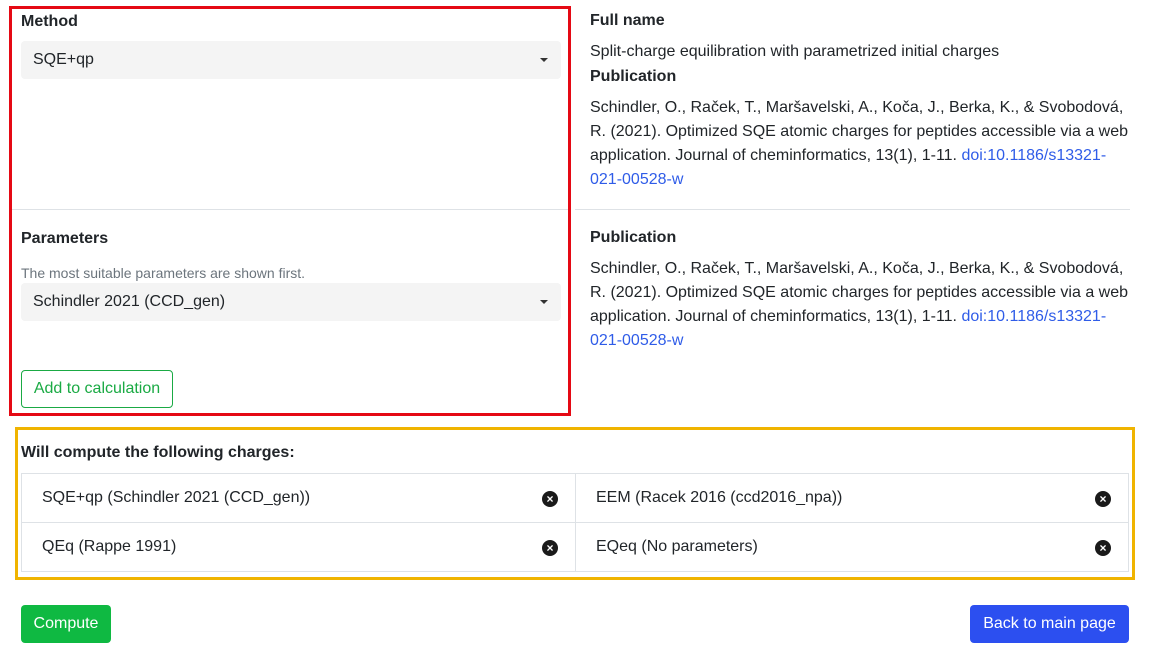  What do you see at coordinates (627, 20) in the screenshot?
I see `full-name-title: Full name` at bounding box center [627, 20].